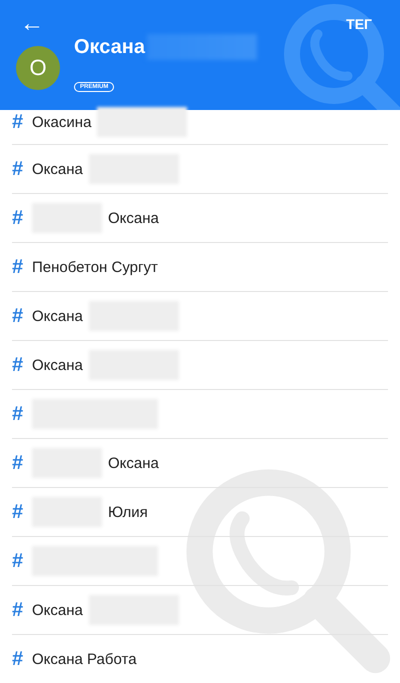  I want to click on tag-label: Пенобетон Сургут, so click(95, 267).